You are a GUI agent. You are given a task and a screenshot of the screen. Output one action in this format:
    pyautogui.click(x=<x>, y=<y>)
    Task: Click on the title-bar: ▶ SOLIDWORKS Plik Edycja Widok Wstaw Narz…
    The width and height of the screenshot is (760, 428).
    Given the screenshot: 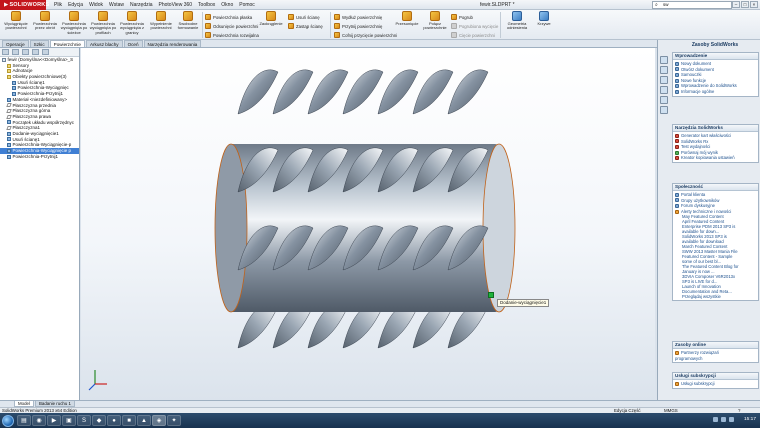 What is the action you would take?
    pyautogui.click(x=380, y=5)
    